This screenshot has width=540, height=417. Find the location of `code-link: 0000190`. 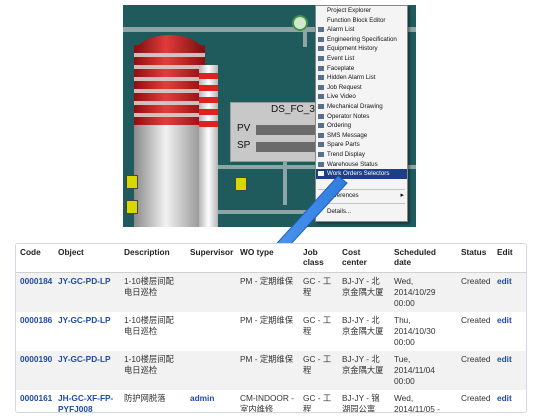

code-link: 0000190 is located at coordinates (36, 359).